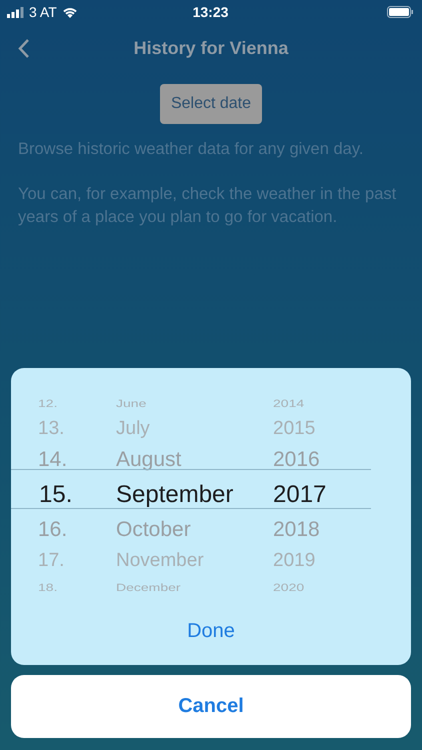  What do you see at coordinates (211, 48) in the screenshot?
I see `screen-title: History for Vienna` at bounding box center [211, 48].